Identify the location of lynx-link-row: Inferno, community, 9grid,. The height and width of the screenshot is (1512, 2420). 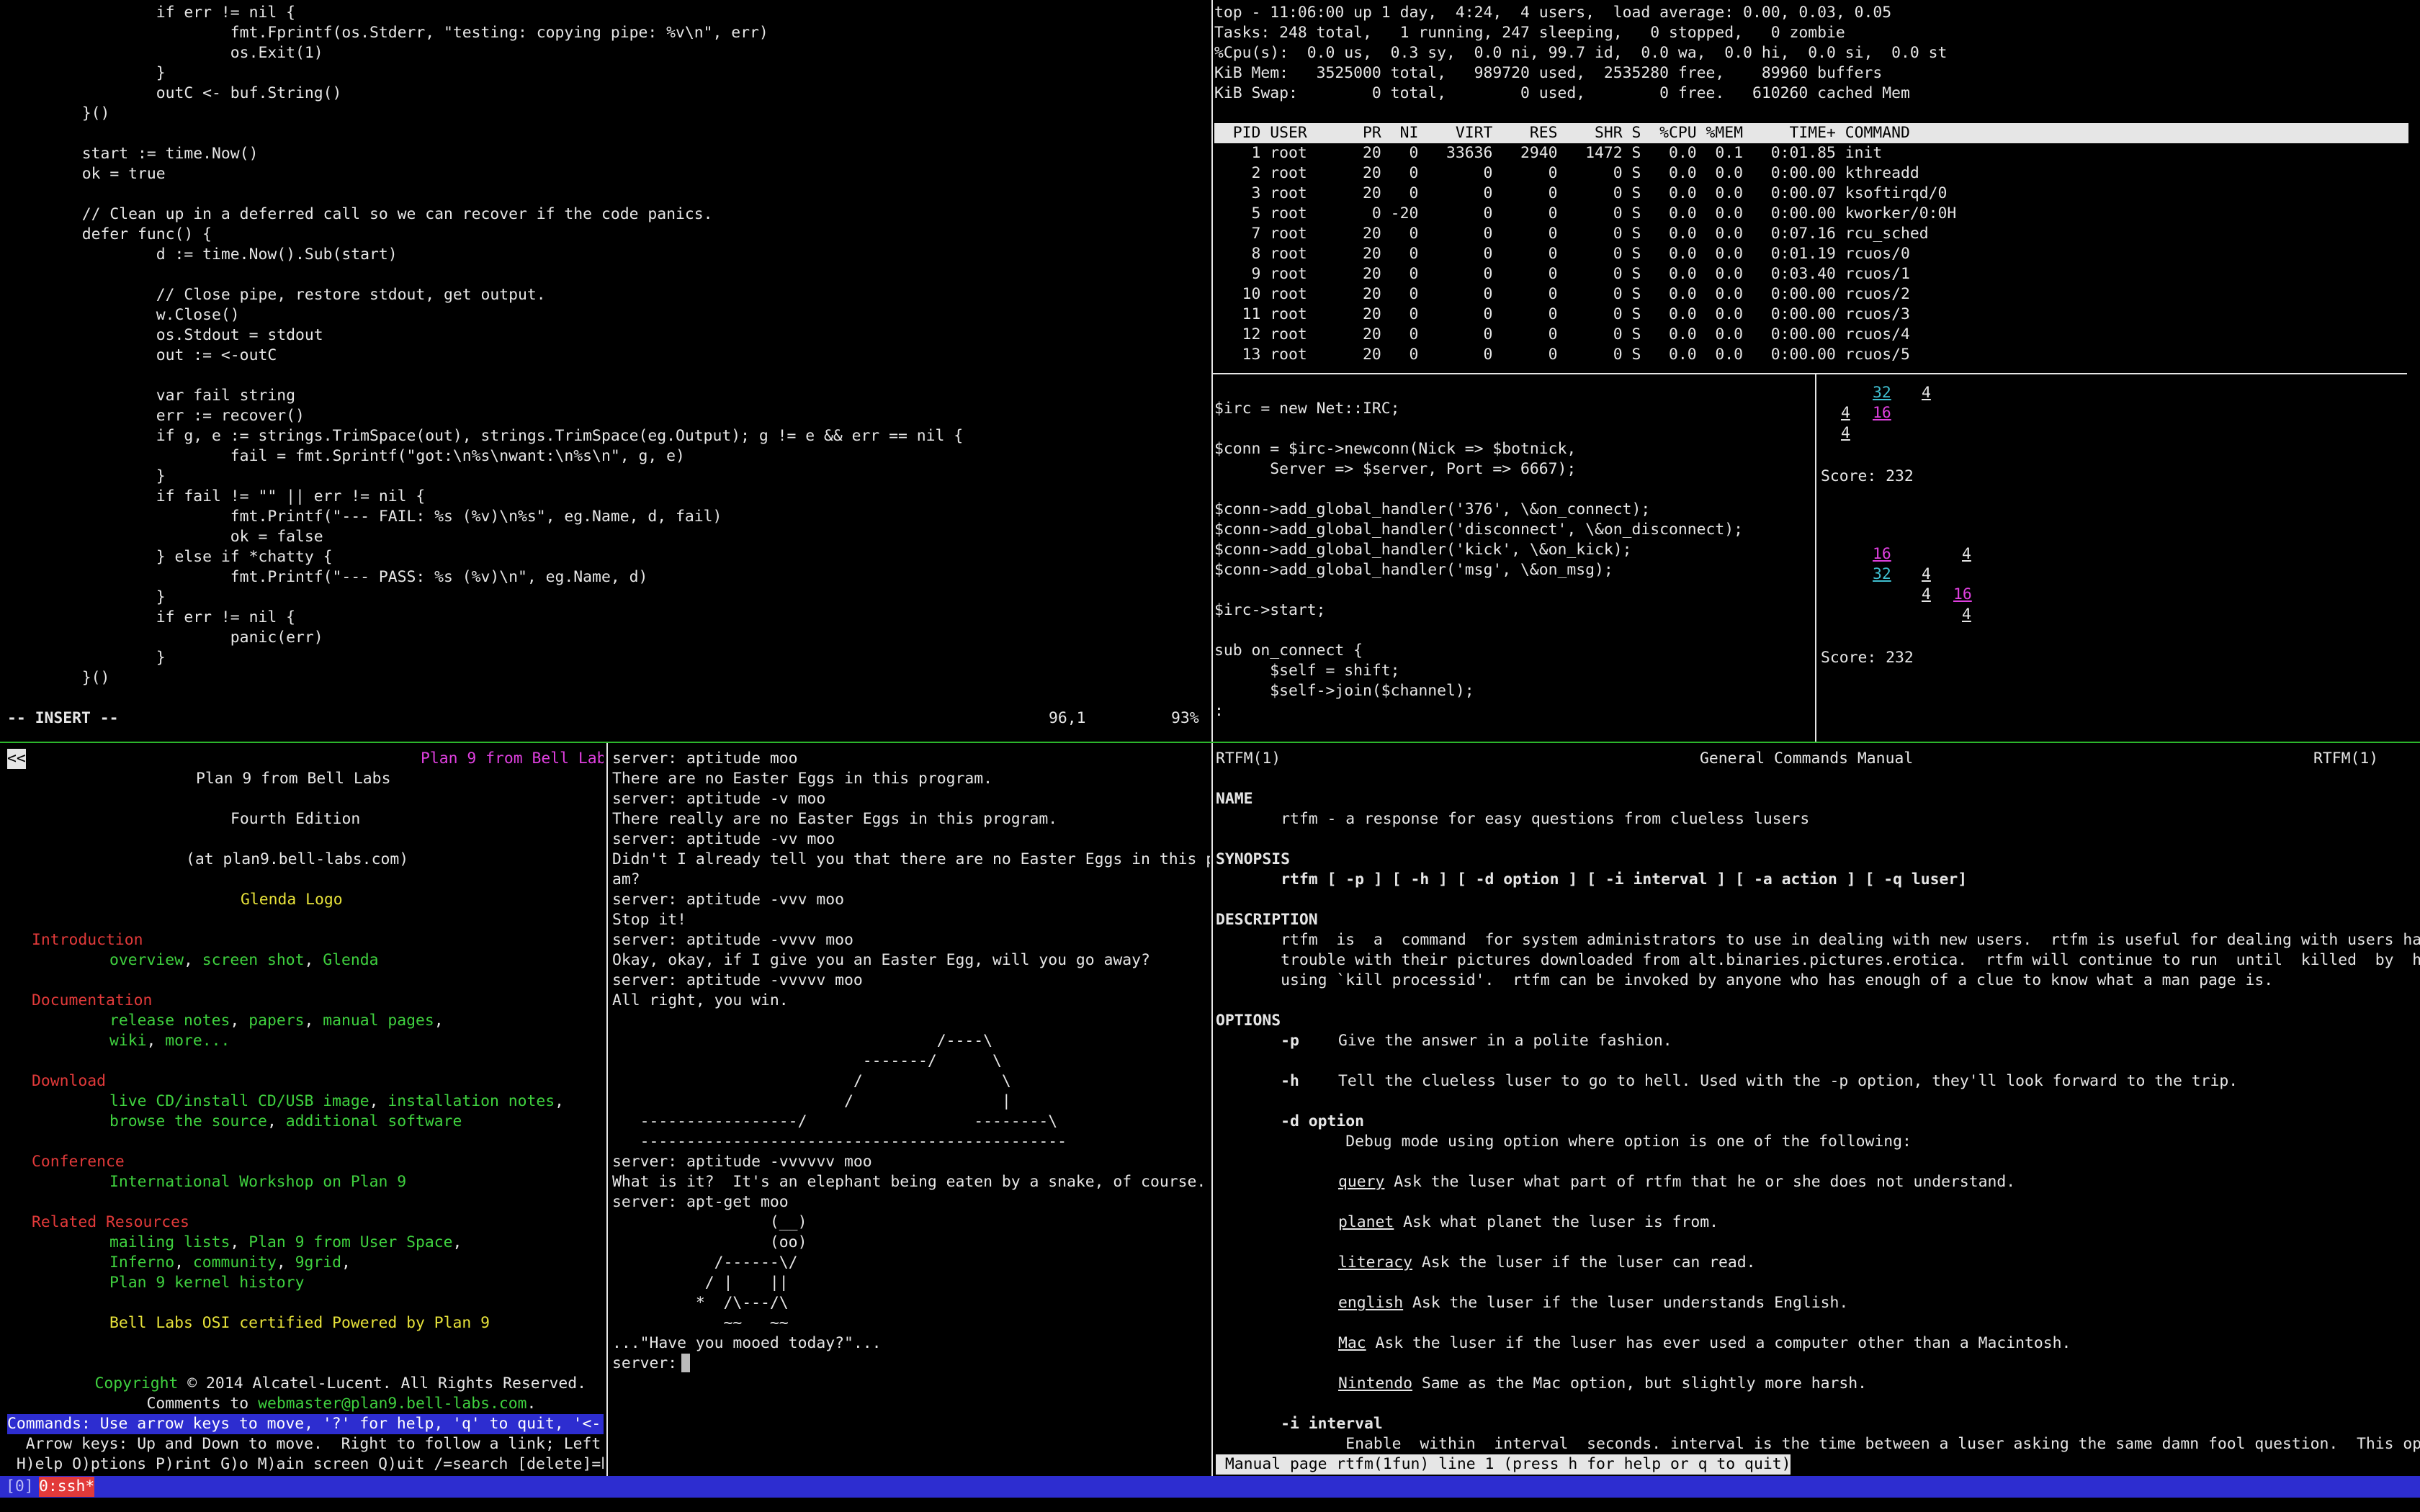
(230, 1263).